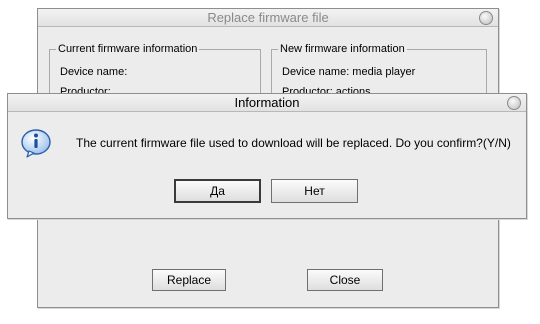 Image resolution: width=540 pixels, height=324 pixels. Describe the element at coordinates (189, 280) in the screenshot. I see `replace-button: Replace` at that location.